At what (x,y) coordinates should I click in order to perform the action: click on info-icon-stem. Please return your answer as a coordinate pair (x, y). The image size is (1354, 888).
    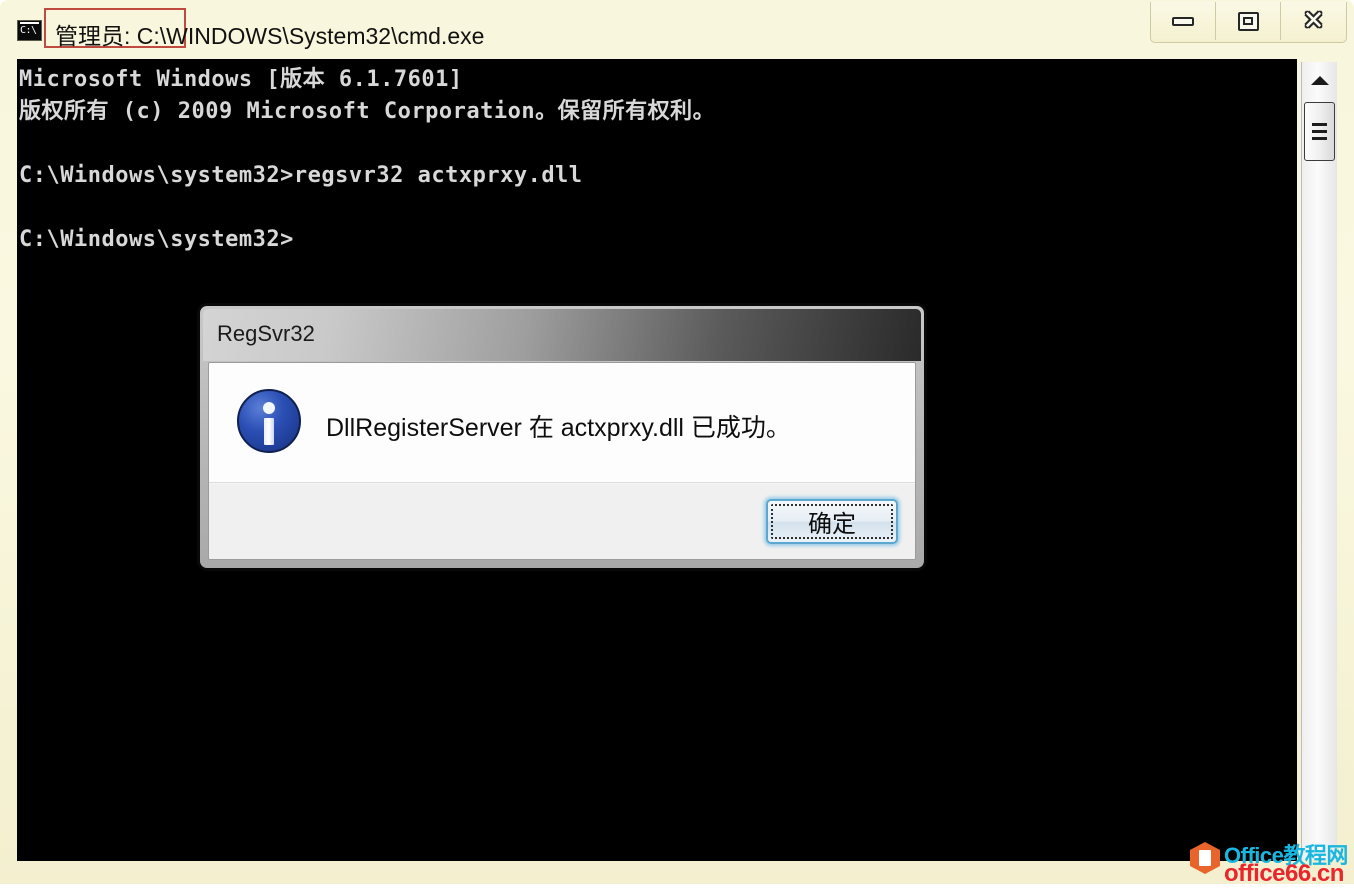
    Looking at the image, I should click on (269, 431).